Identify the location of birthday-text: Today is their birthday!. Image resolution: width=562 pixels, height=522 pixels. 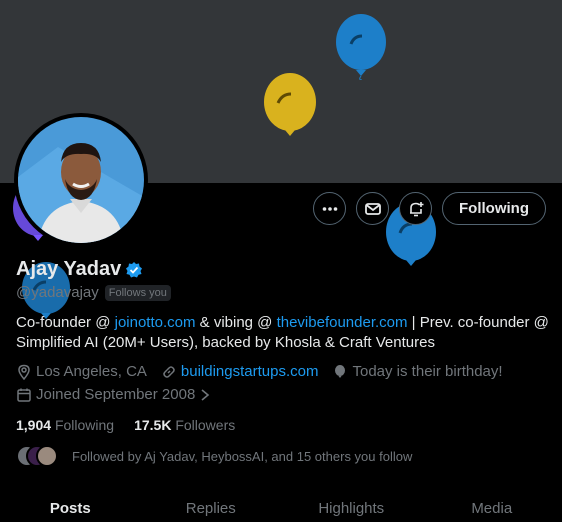
(427, 371).